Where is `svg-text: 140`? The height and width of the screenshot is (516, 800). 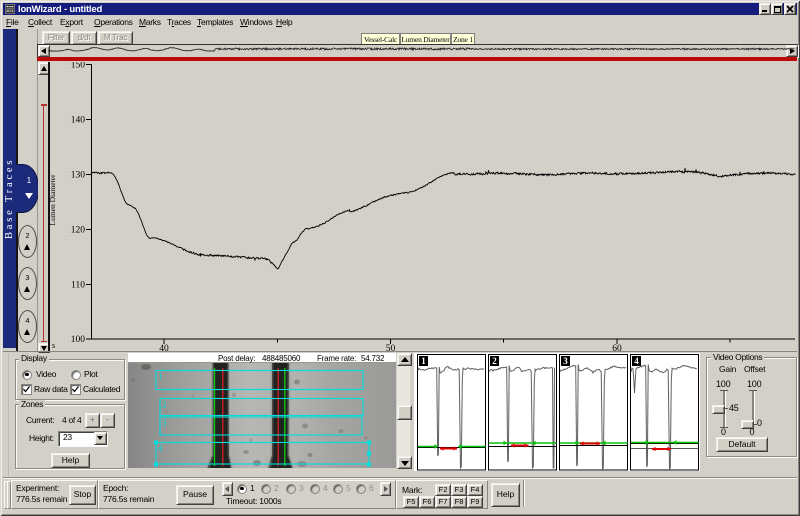
svg-text: 140 is located at coordinates (78, 121).